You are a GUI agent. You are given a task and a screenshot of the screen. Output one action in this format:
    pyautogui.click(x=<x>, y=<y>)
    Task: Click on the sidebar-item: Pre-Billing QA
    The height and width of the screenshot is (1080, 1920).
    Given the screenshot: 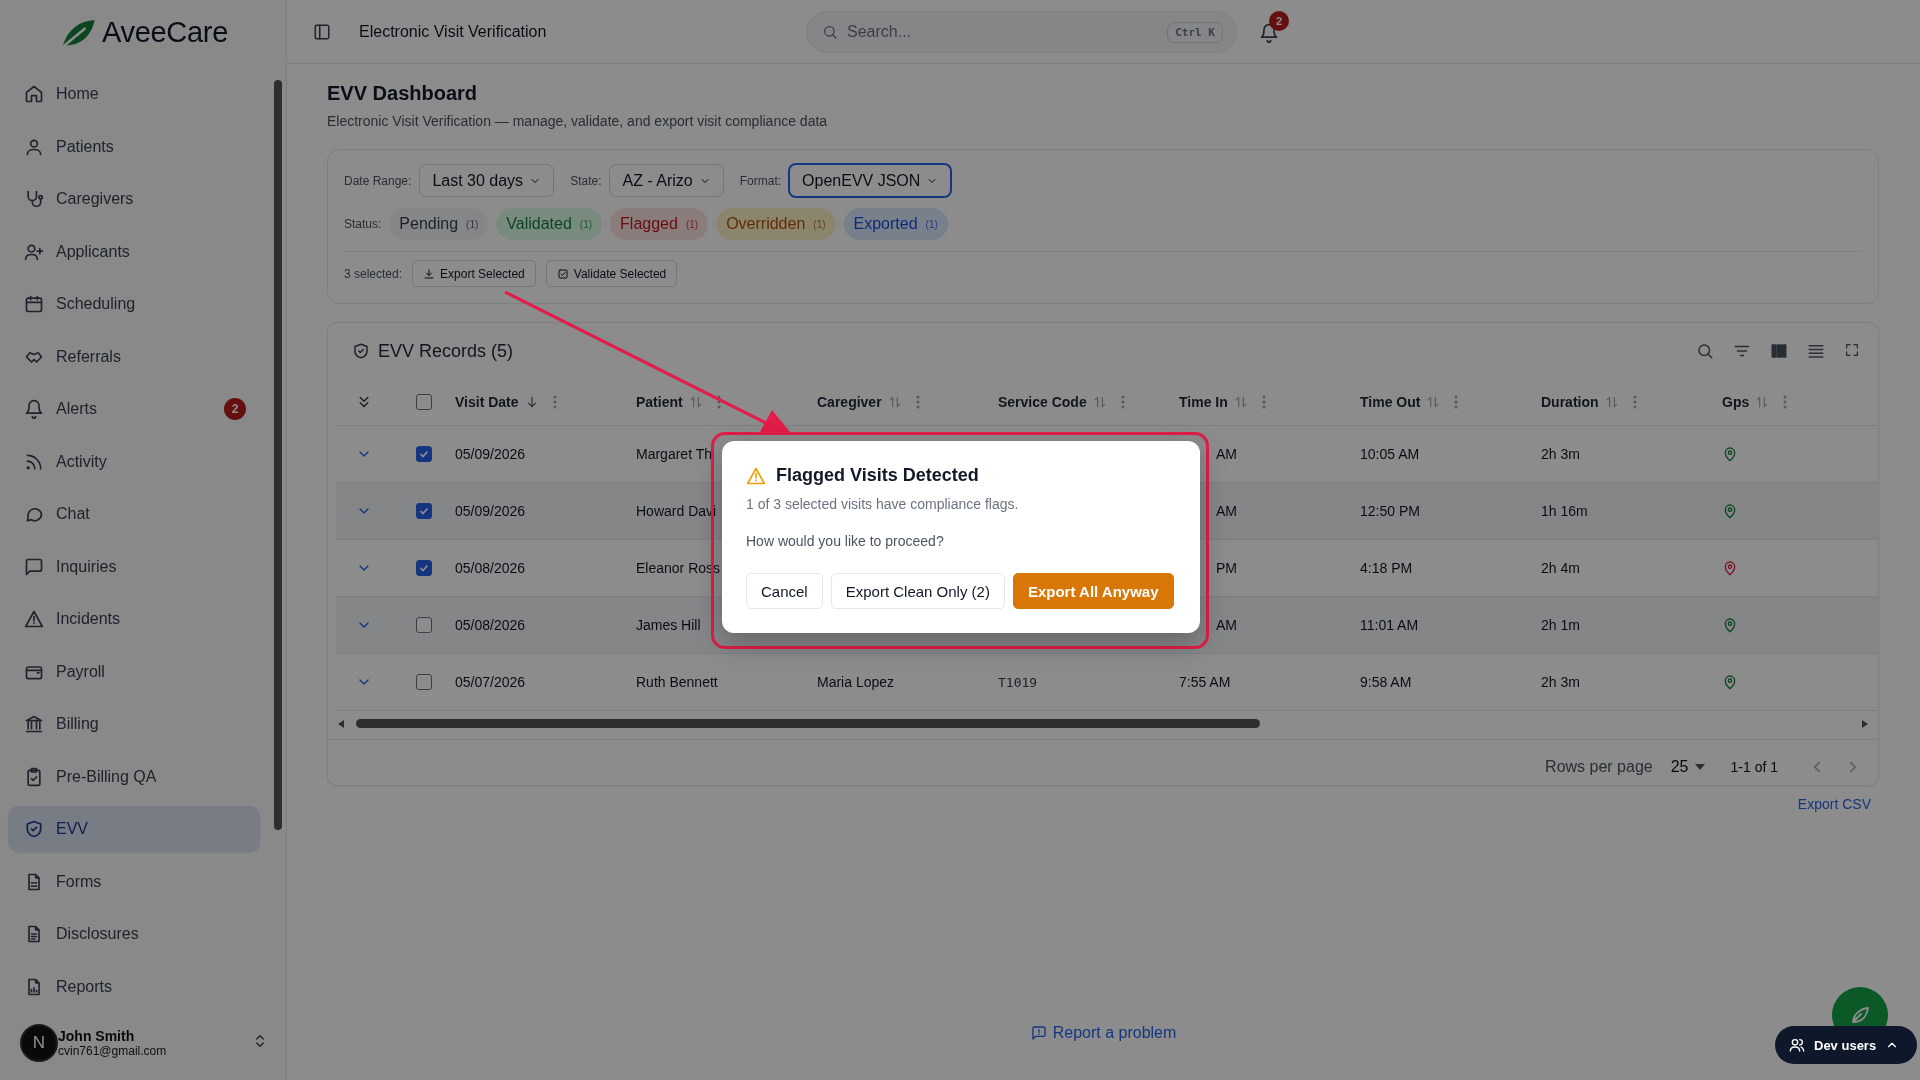 What is the action you would take?
    pyautogui.click(x=134, y=776)
    